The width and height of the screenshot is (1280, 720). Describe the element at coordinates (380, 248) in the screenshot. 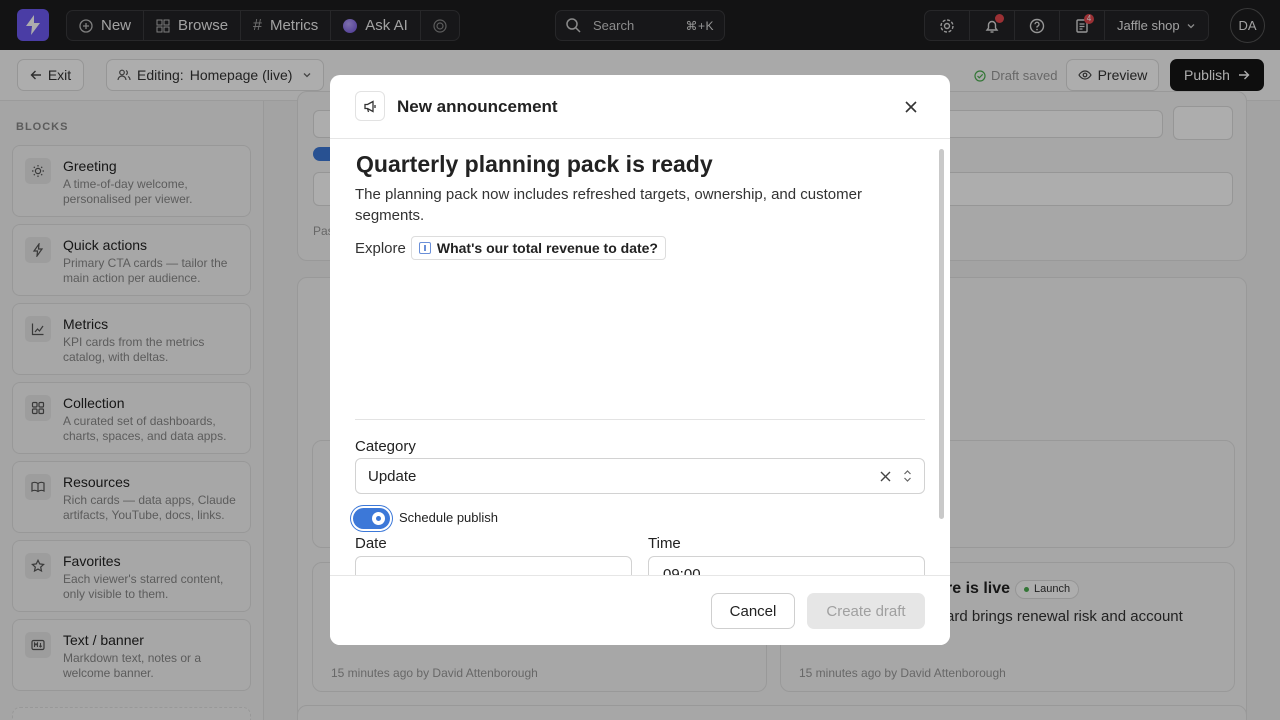

I see `explore-label: Explore` at that location.